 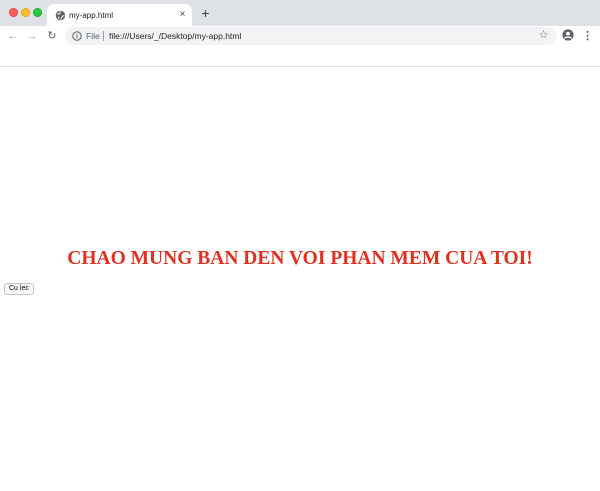 What do you see at coordinates (25, 12) in the screenshot?
I see `window-minimize-button` at bounding box center [25, 12].